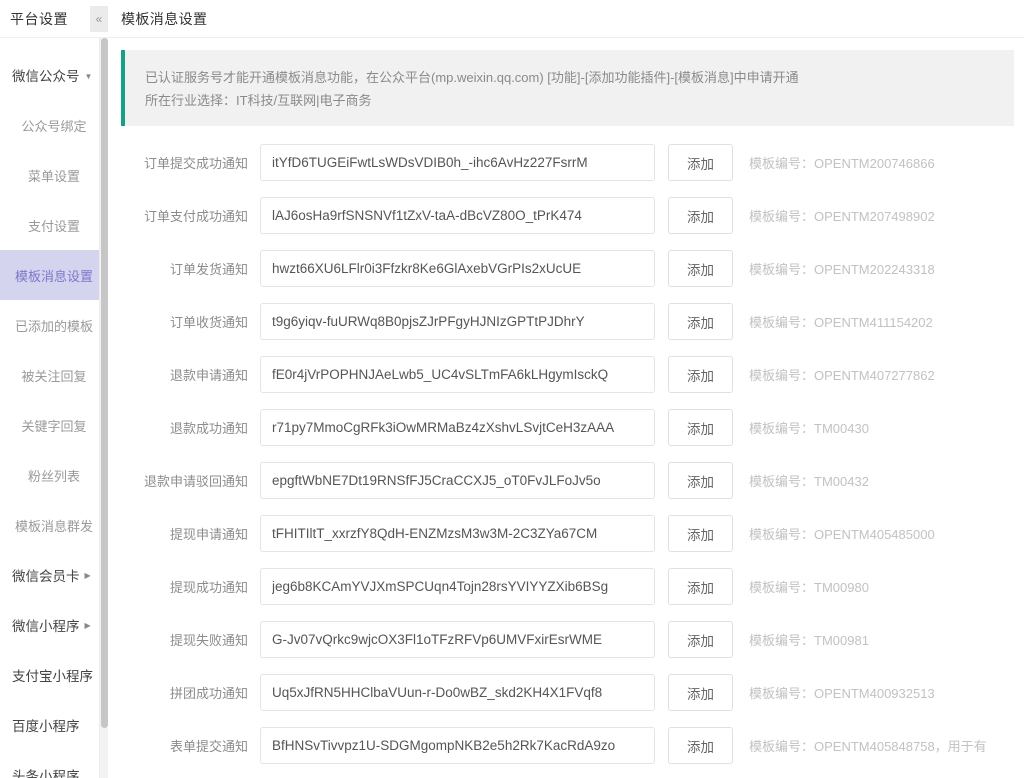 The height and width of the screenshot is (778, 1024). What do you see at coordinates (208, 746) in the screenshot?
I see `template-row-label: 表单提交通知` at bounding box center [208, 746].